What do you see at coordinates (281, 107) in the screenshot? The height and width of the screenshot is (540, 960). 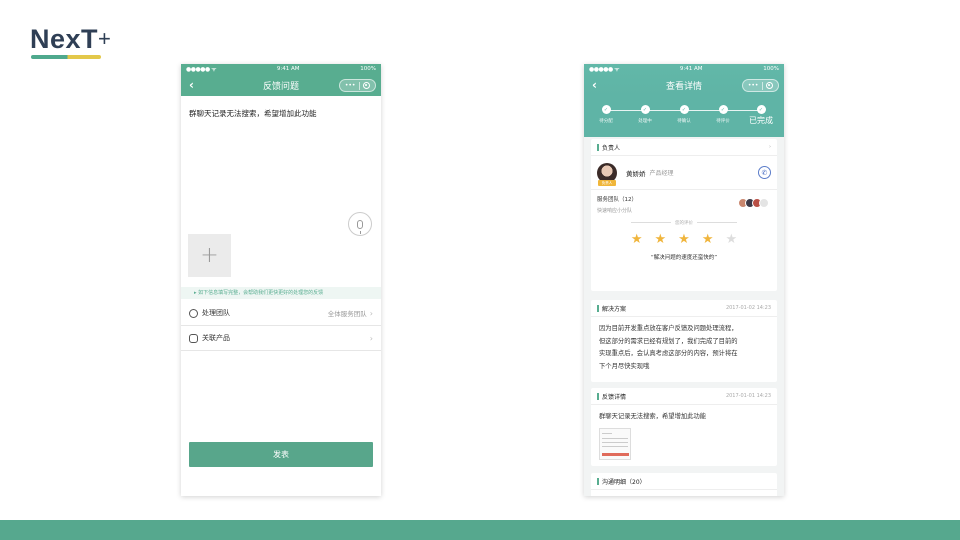 I see `feedback-input: 群聊天记录无法搜索，希望增加此功能` at bounding box center [281, 107].